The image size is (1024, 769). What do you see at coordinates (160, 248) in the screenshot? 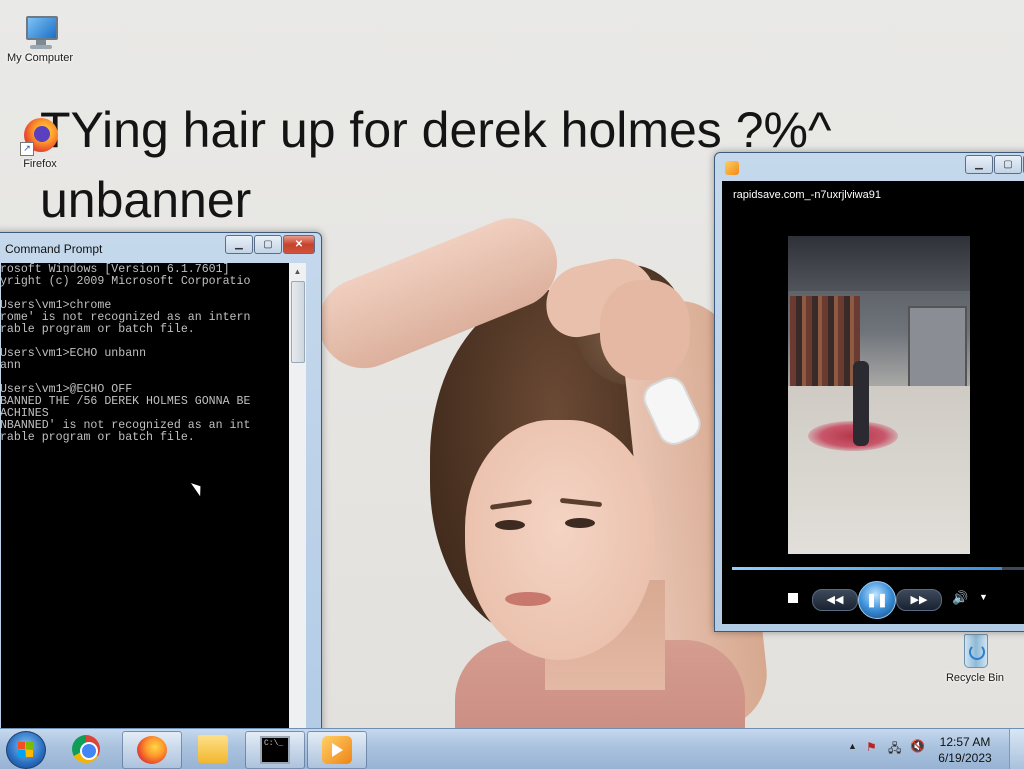
I see `cmd-titlebar: Command Prompt ▁ ▢ ✕` at bounding box center [160, 248].